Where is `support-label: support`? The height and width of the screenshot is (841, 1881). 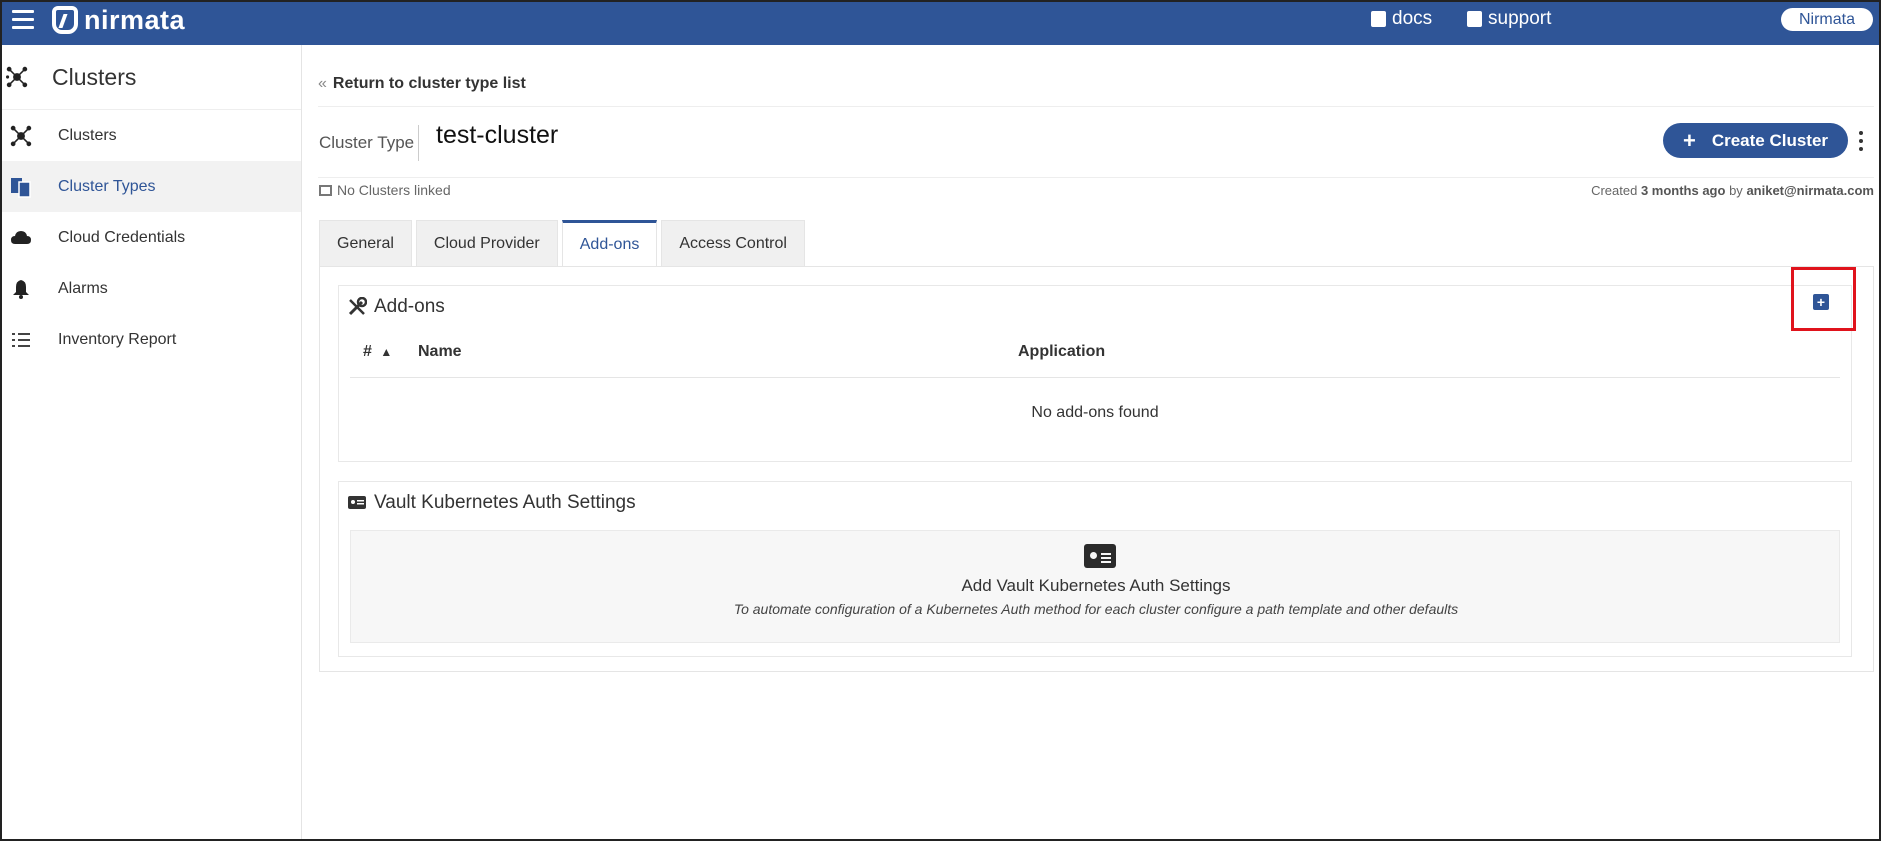
support-label: support is located at coordinates (1520, 18).